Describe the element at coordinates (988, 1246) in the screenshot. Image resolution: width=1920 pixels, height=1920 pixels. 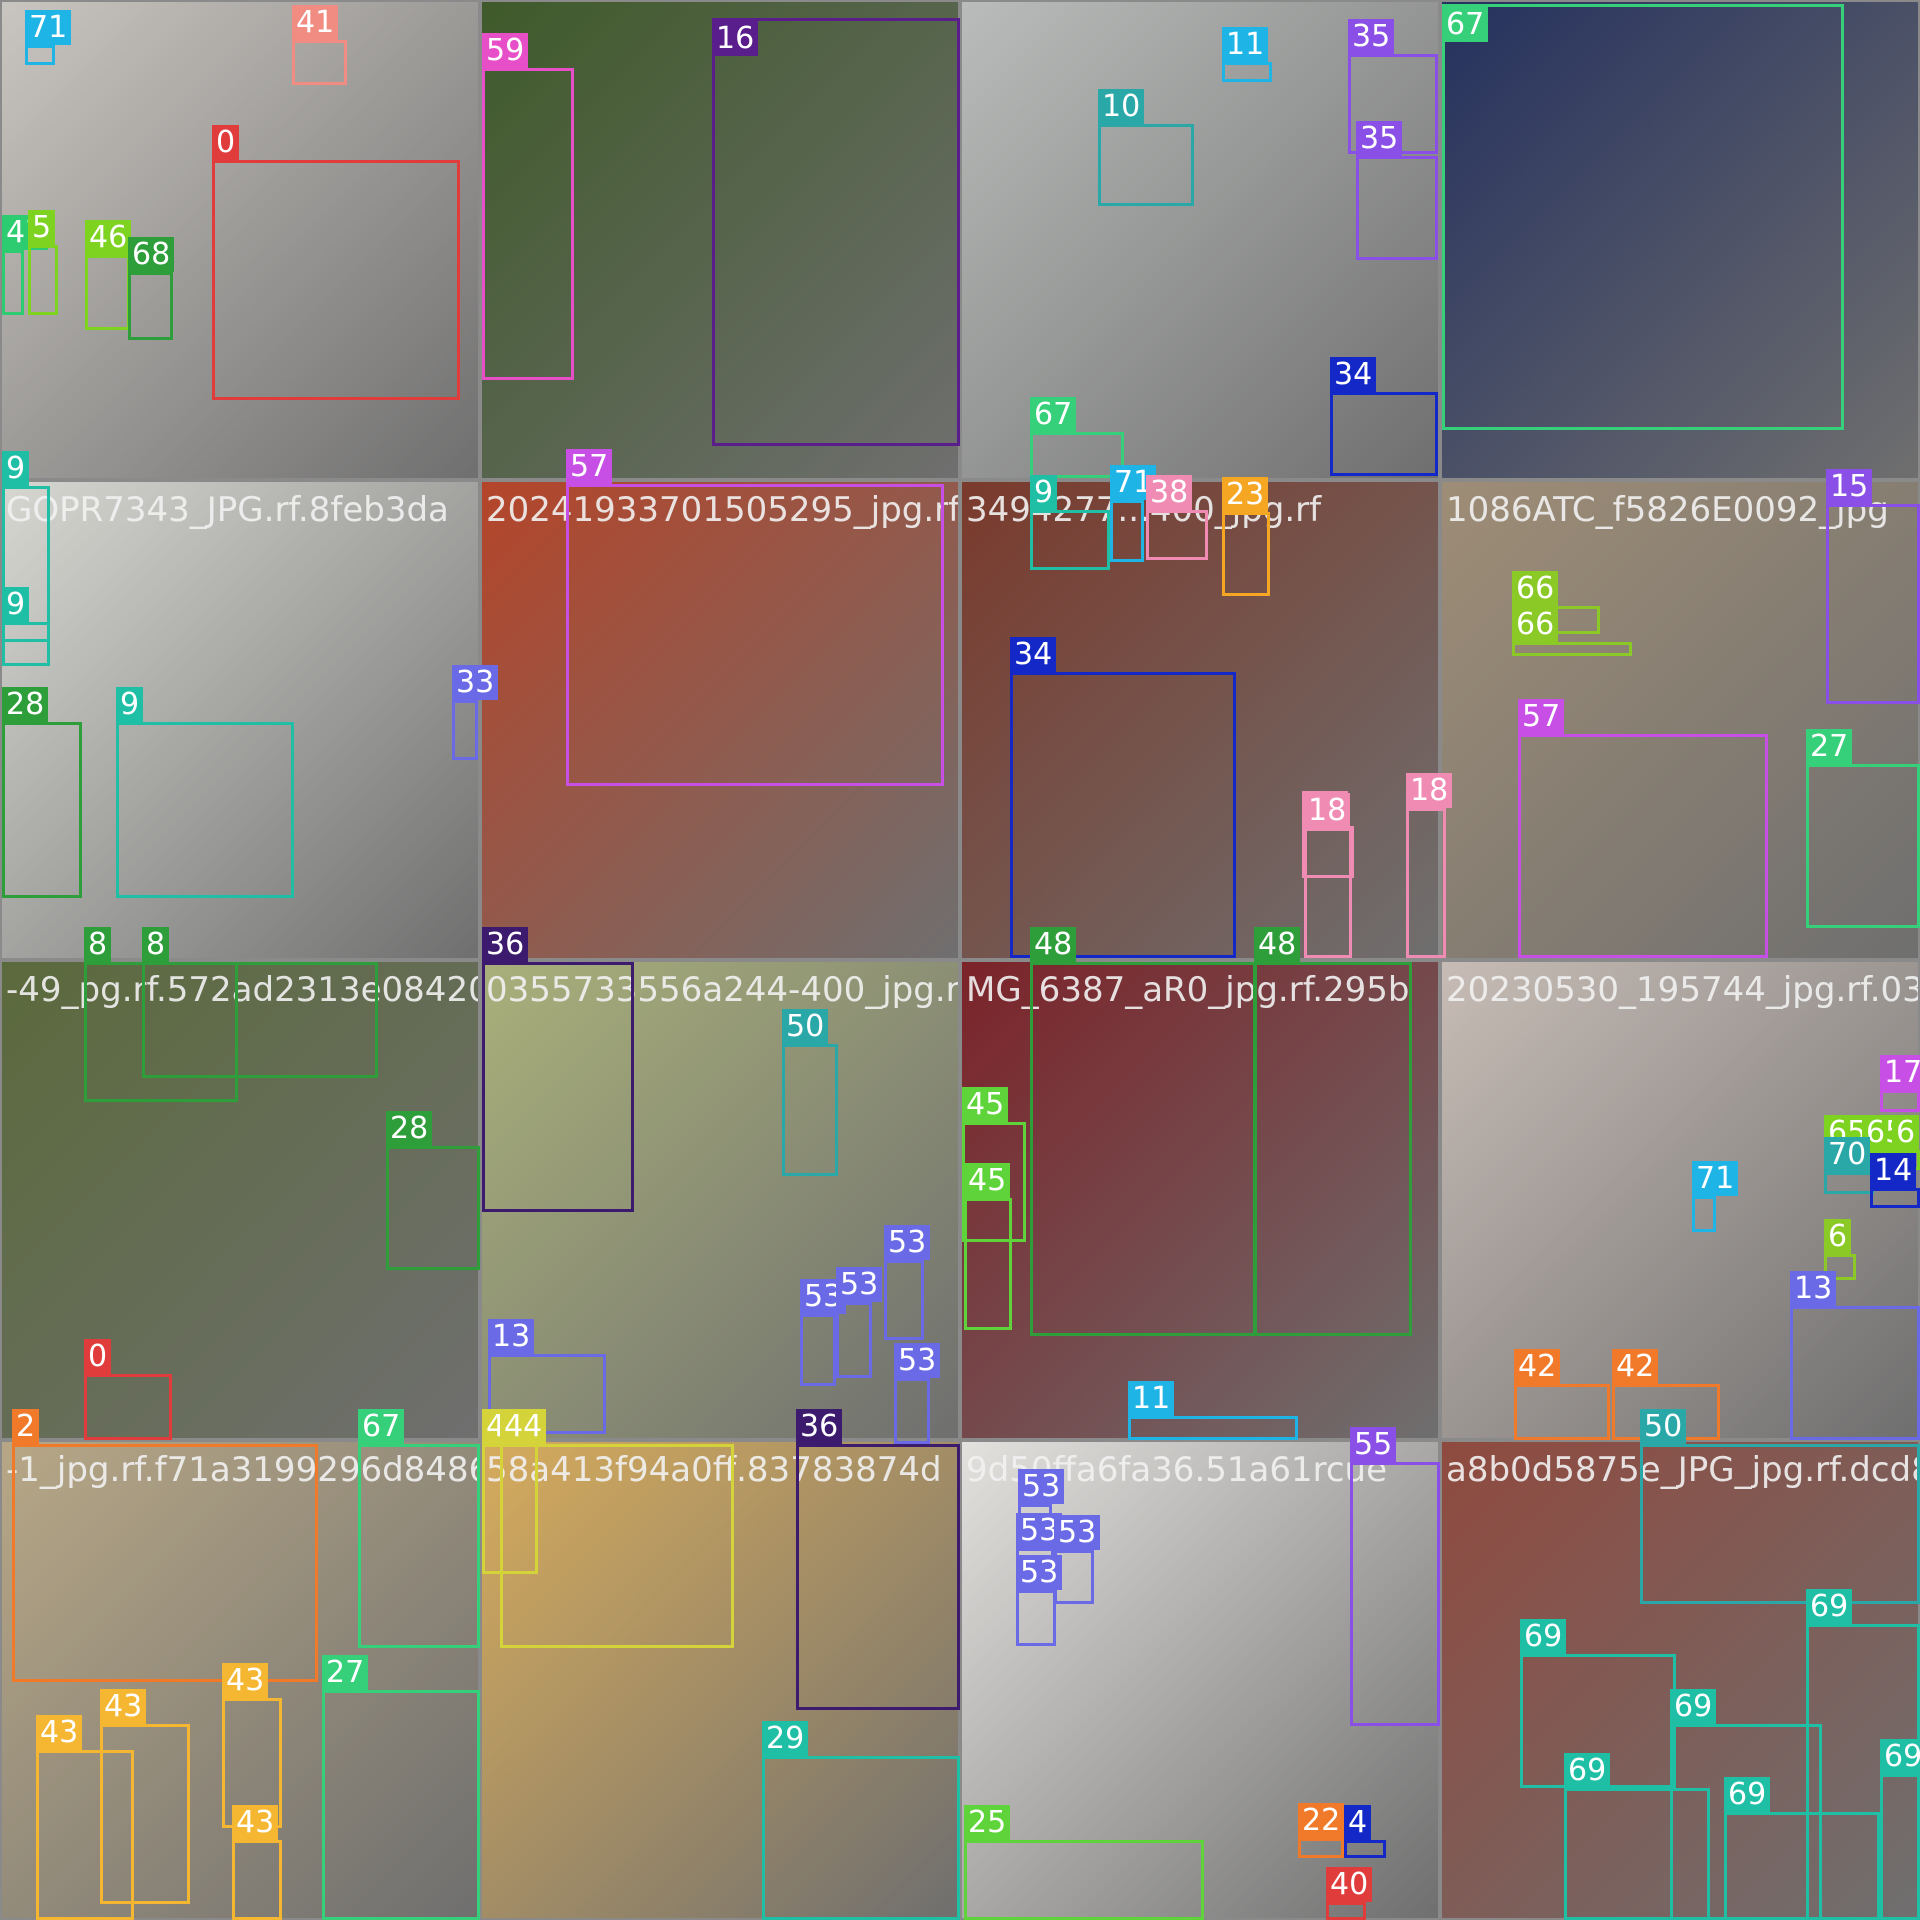
I see `detection-box: 45` at that location.